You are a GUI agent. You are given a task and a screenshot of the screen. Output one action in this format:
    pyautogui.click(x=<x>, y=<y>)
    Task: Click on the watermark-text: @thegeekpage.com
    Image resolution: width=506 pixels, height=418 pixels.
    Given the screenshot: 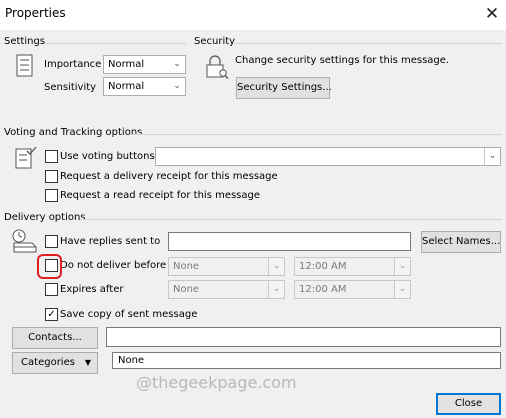 What is the action you would take?
    pyautogui.click(x=216, y=382)
    